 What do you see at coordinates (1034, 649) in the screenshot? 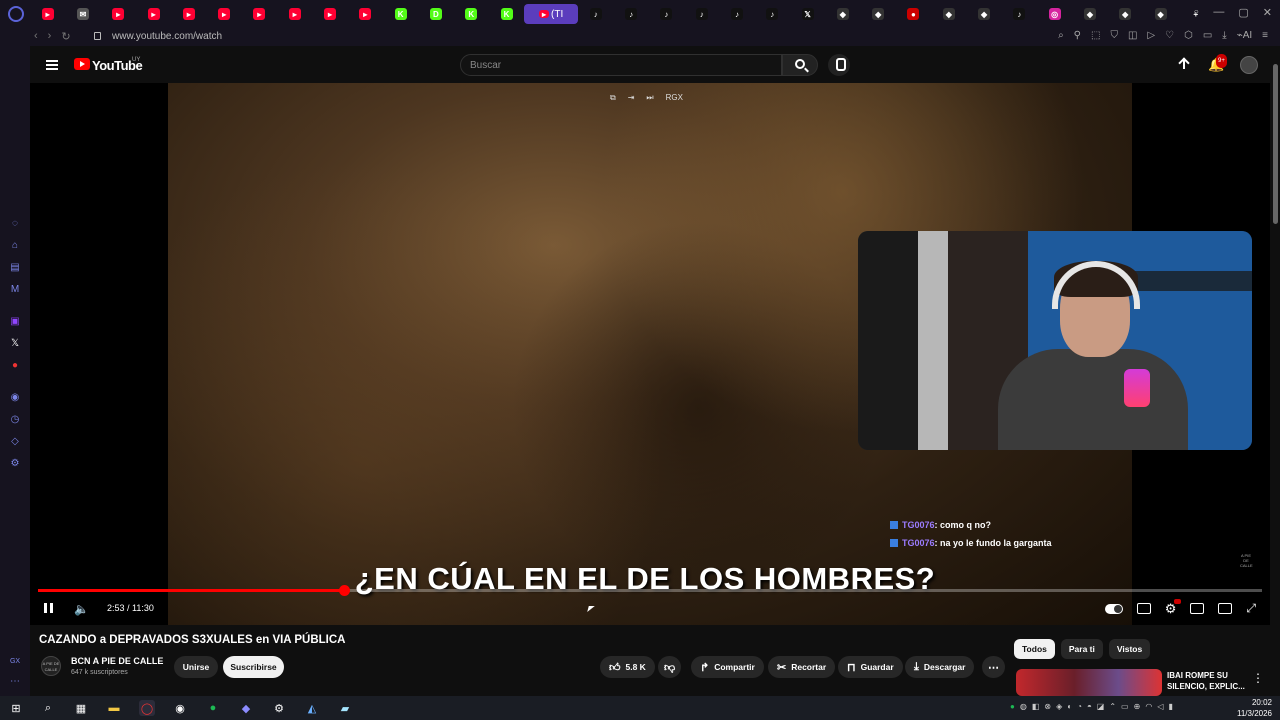
I see `filter-chip: Todos` at bounding box center [1034, 649].